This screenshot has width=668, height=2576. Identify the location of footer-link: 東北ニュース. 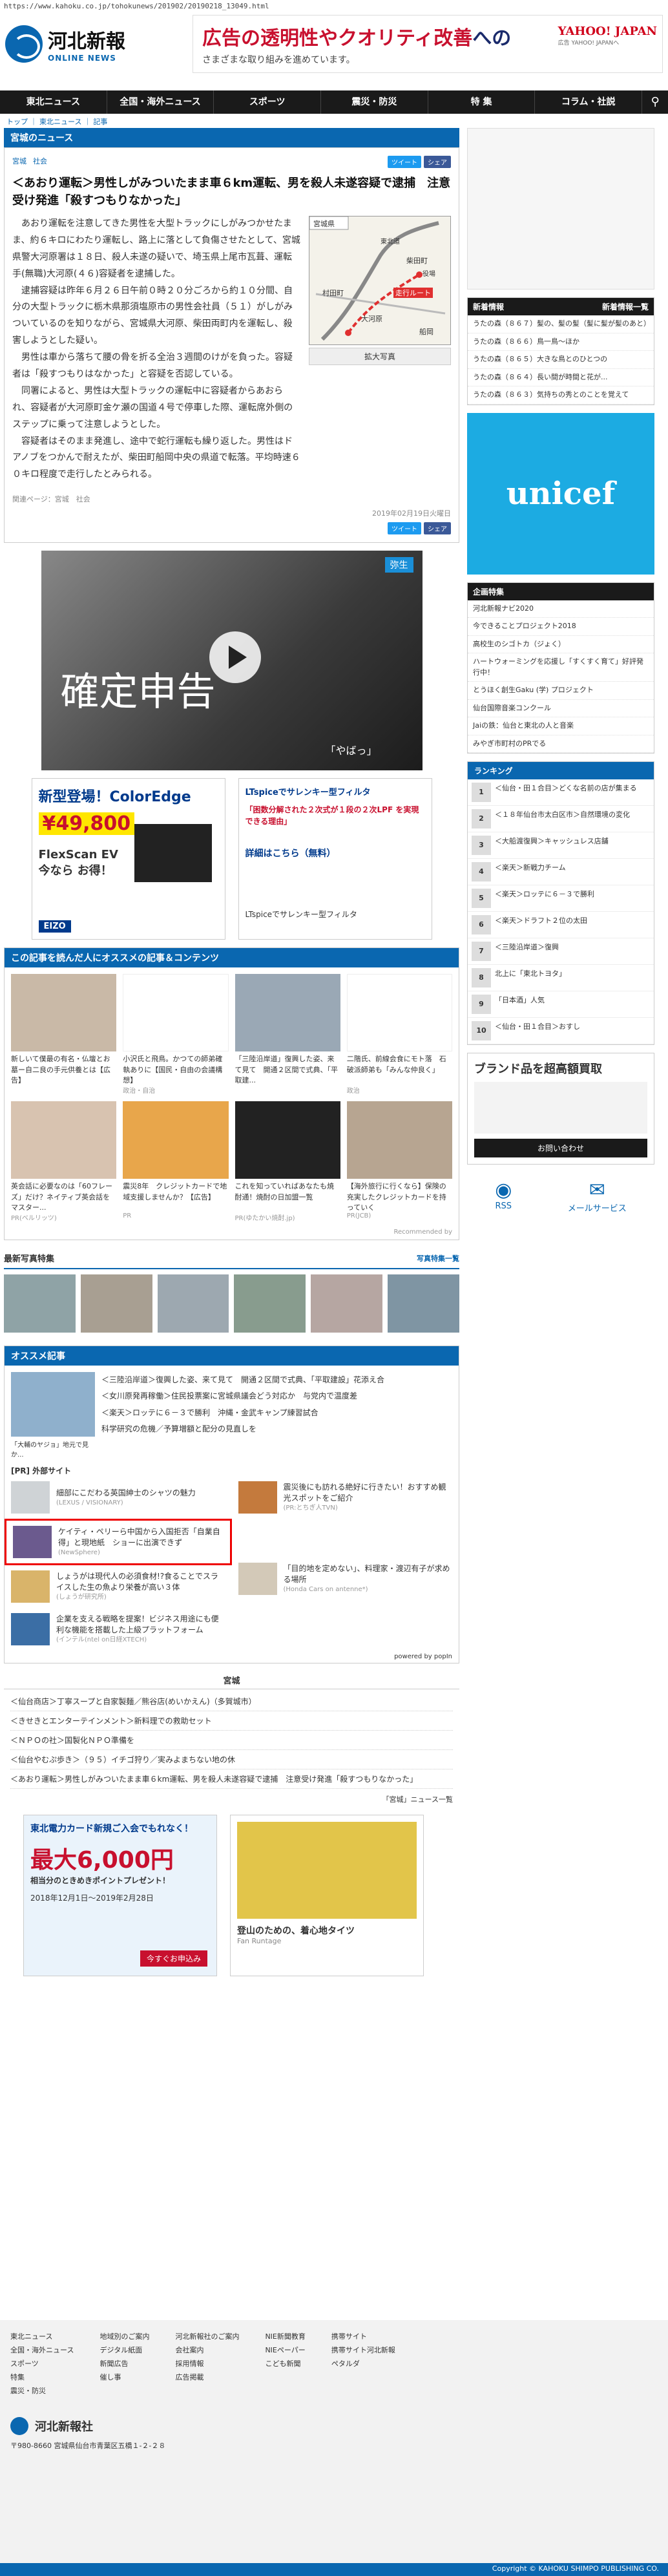
(42, 2337).